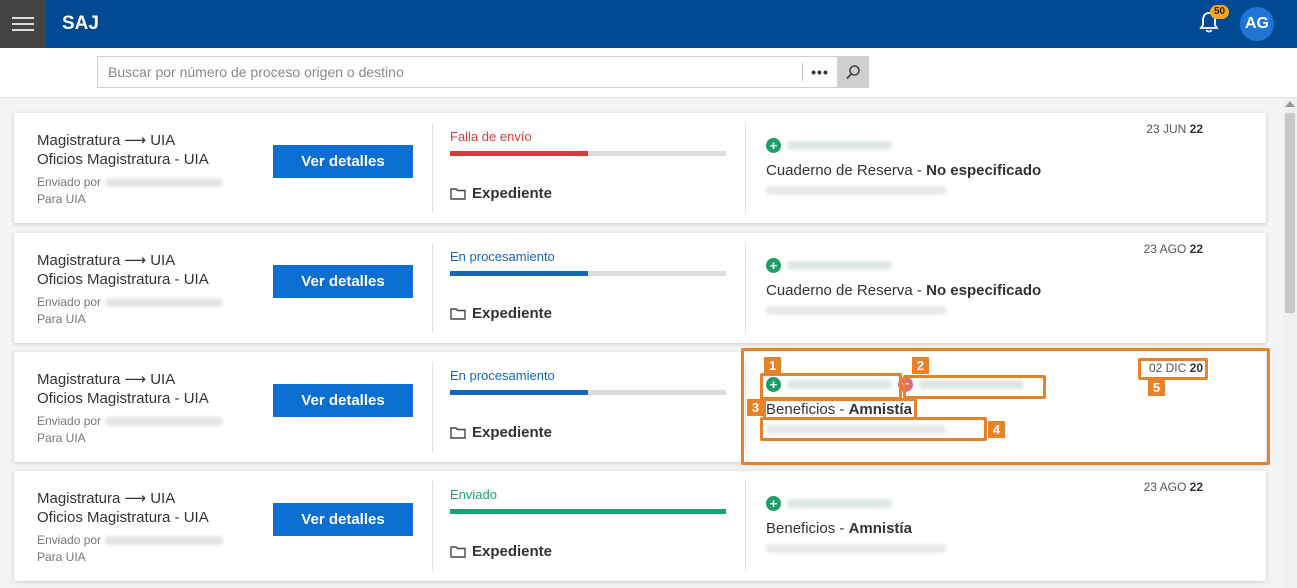  Describe the element at coordinates (1220, 12) in the screenshot. I see `notification-count-badge: 50` at that location.